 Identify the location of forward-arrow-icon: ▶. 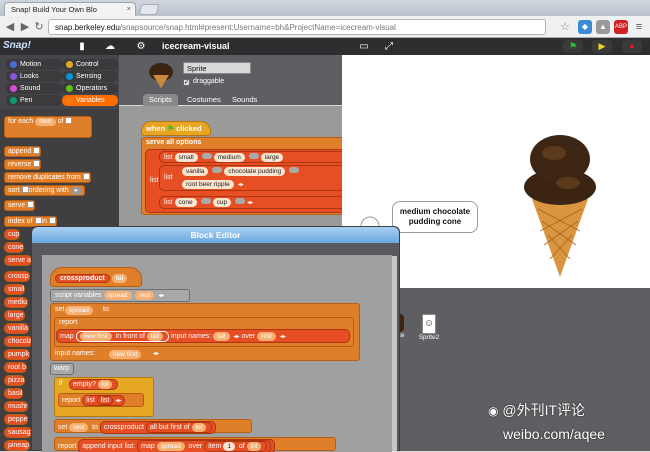
(25, 27).